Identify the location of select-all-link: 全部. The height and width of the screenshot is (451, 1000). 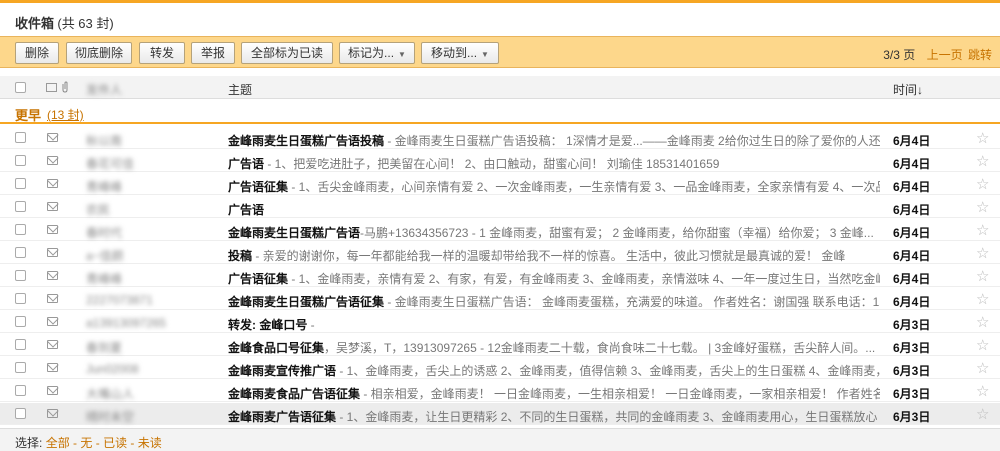
(58, 443).